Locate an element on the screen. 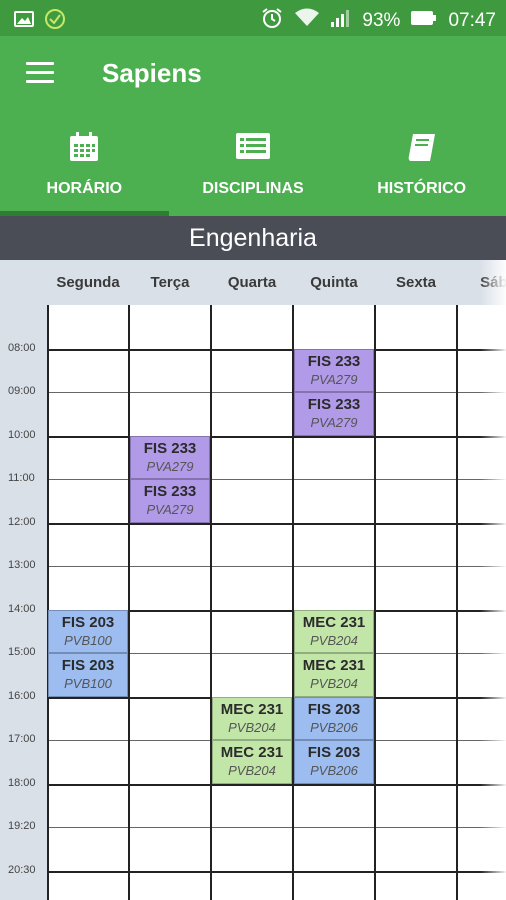  day-header: Quarta is located at coordinates (252, 282).